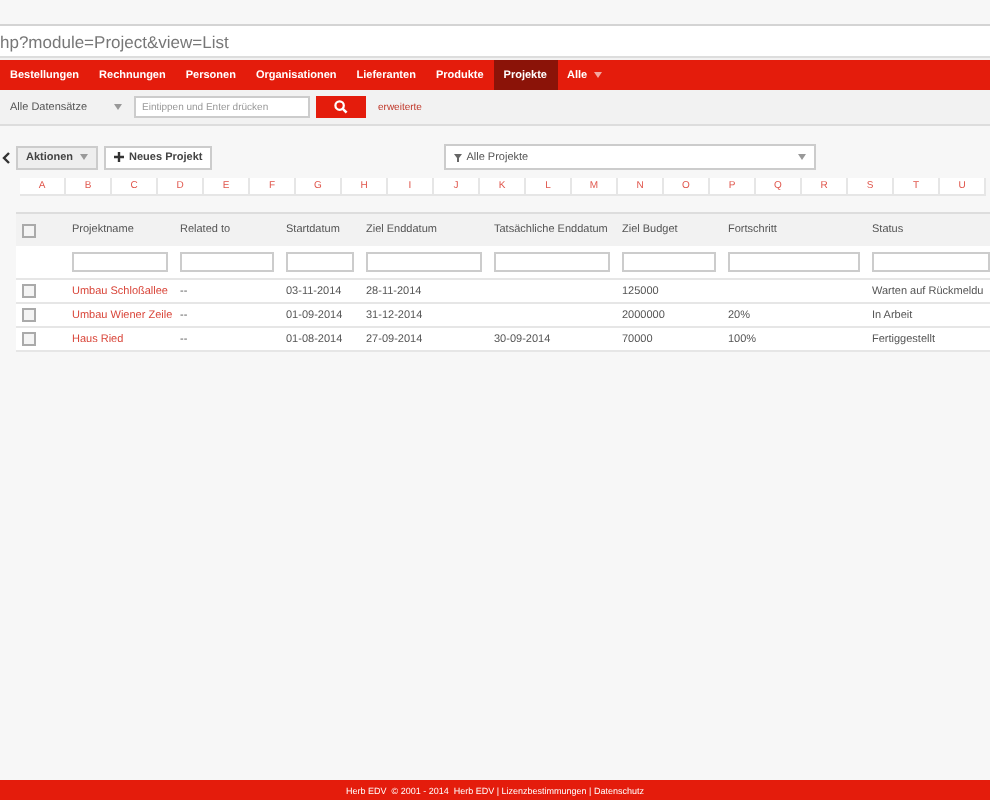 The width and height of the screenshot is (990, 800). Describe the element at coordinates (6, 157) in the screenshot. I see `collapse-icon` at that location.